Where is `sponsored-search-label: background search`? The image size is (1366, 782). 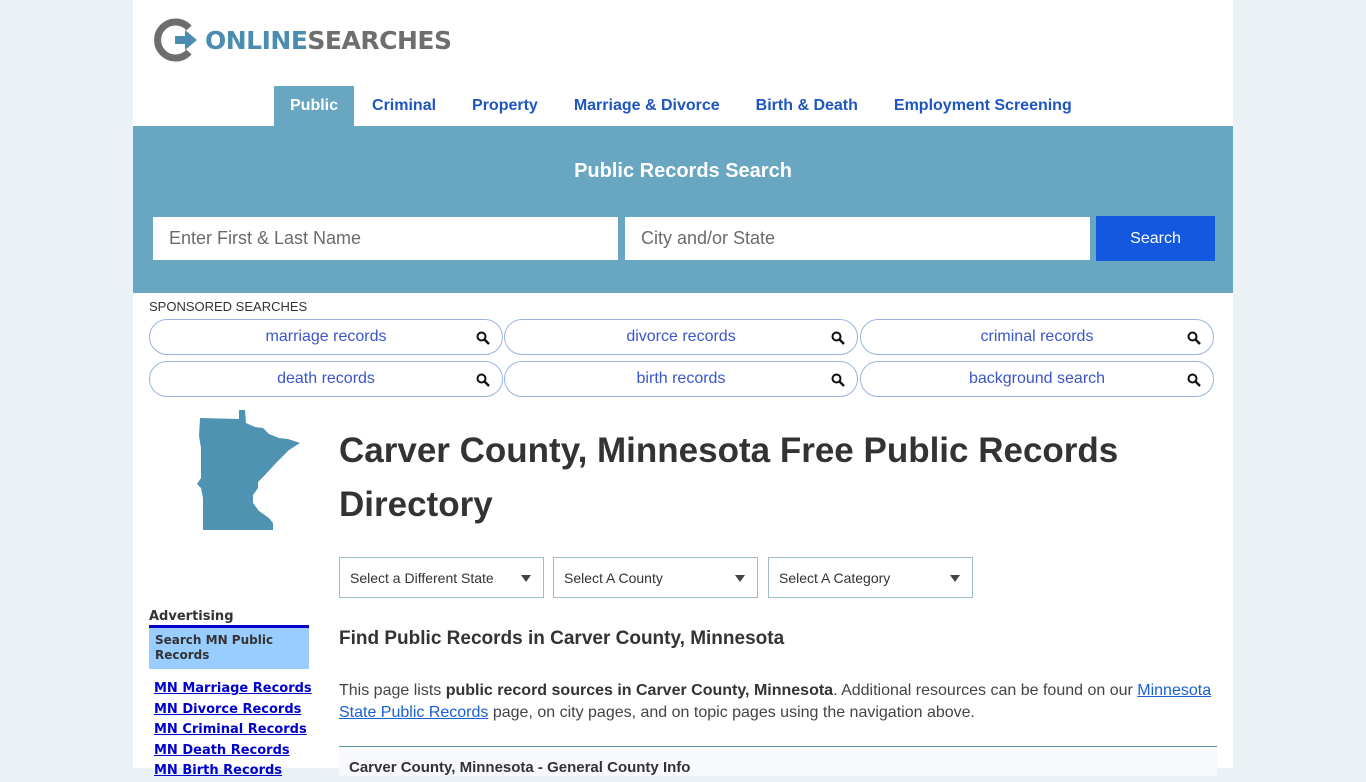
sponsored-search-label: background search is located at coordinates (1037, 378).